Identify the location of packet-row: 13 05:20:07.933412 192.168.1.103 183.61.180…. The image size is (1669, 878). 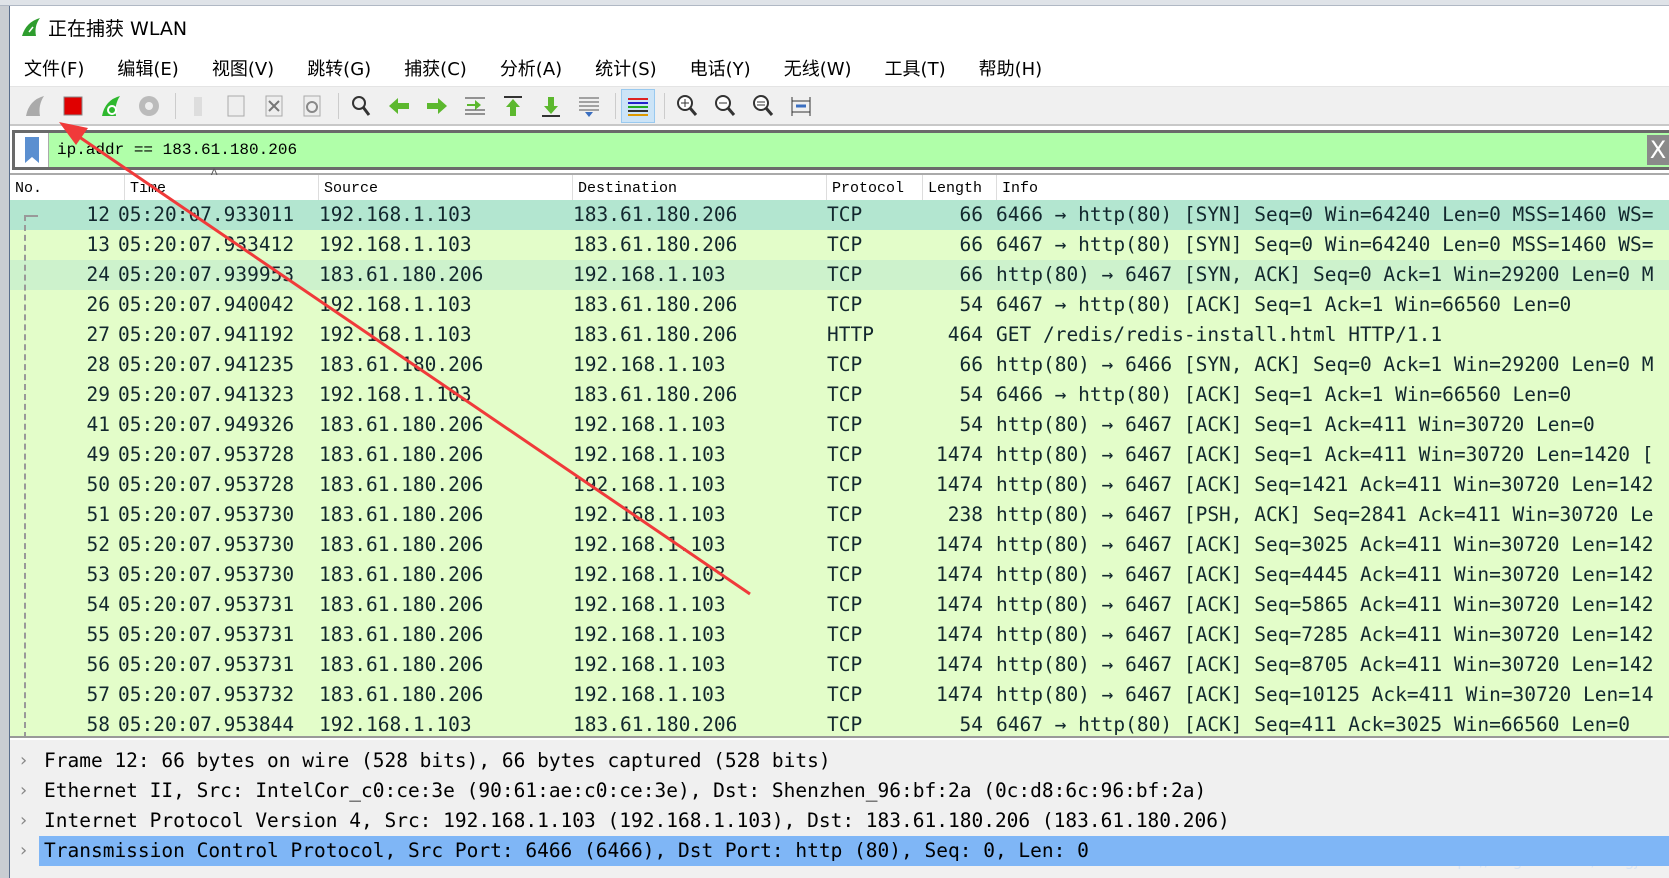
(839, 245).